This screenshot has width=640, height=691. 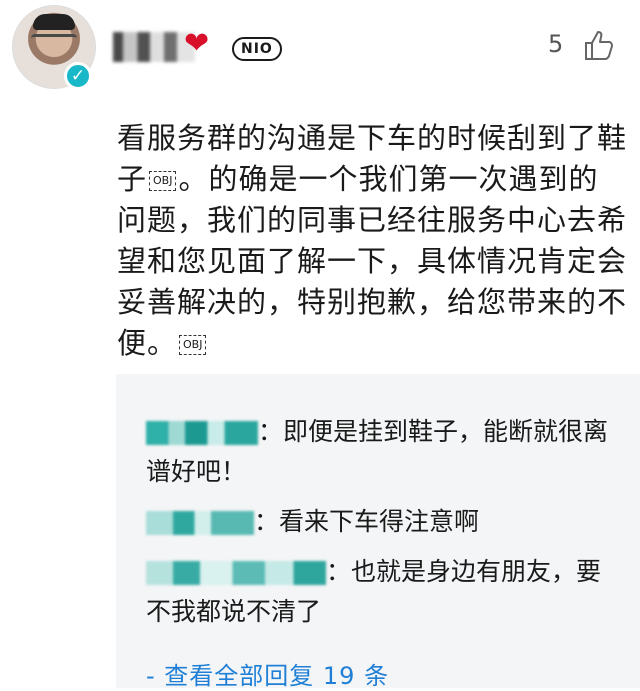 What do you see at coordinates (257, 49) in the screenshot?
I see `nio-badge: NIO` at bounding box center [257, 49].